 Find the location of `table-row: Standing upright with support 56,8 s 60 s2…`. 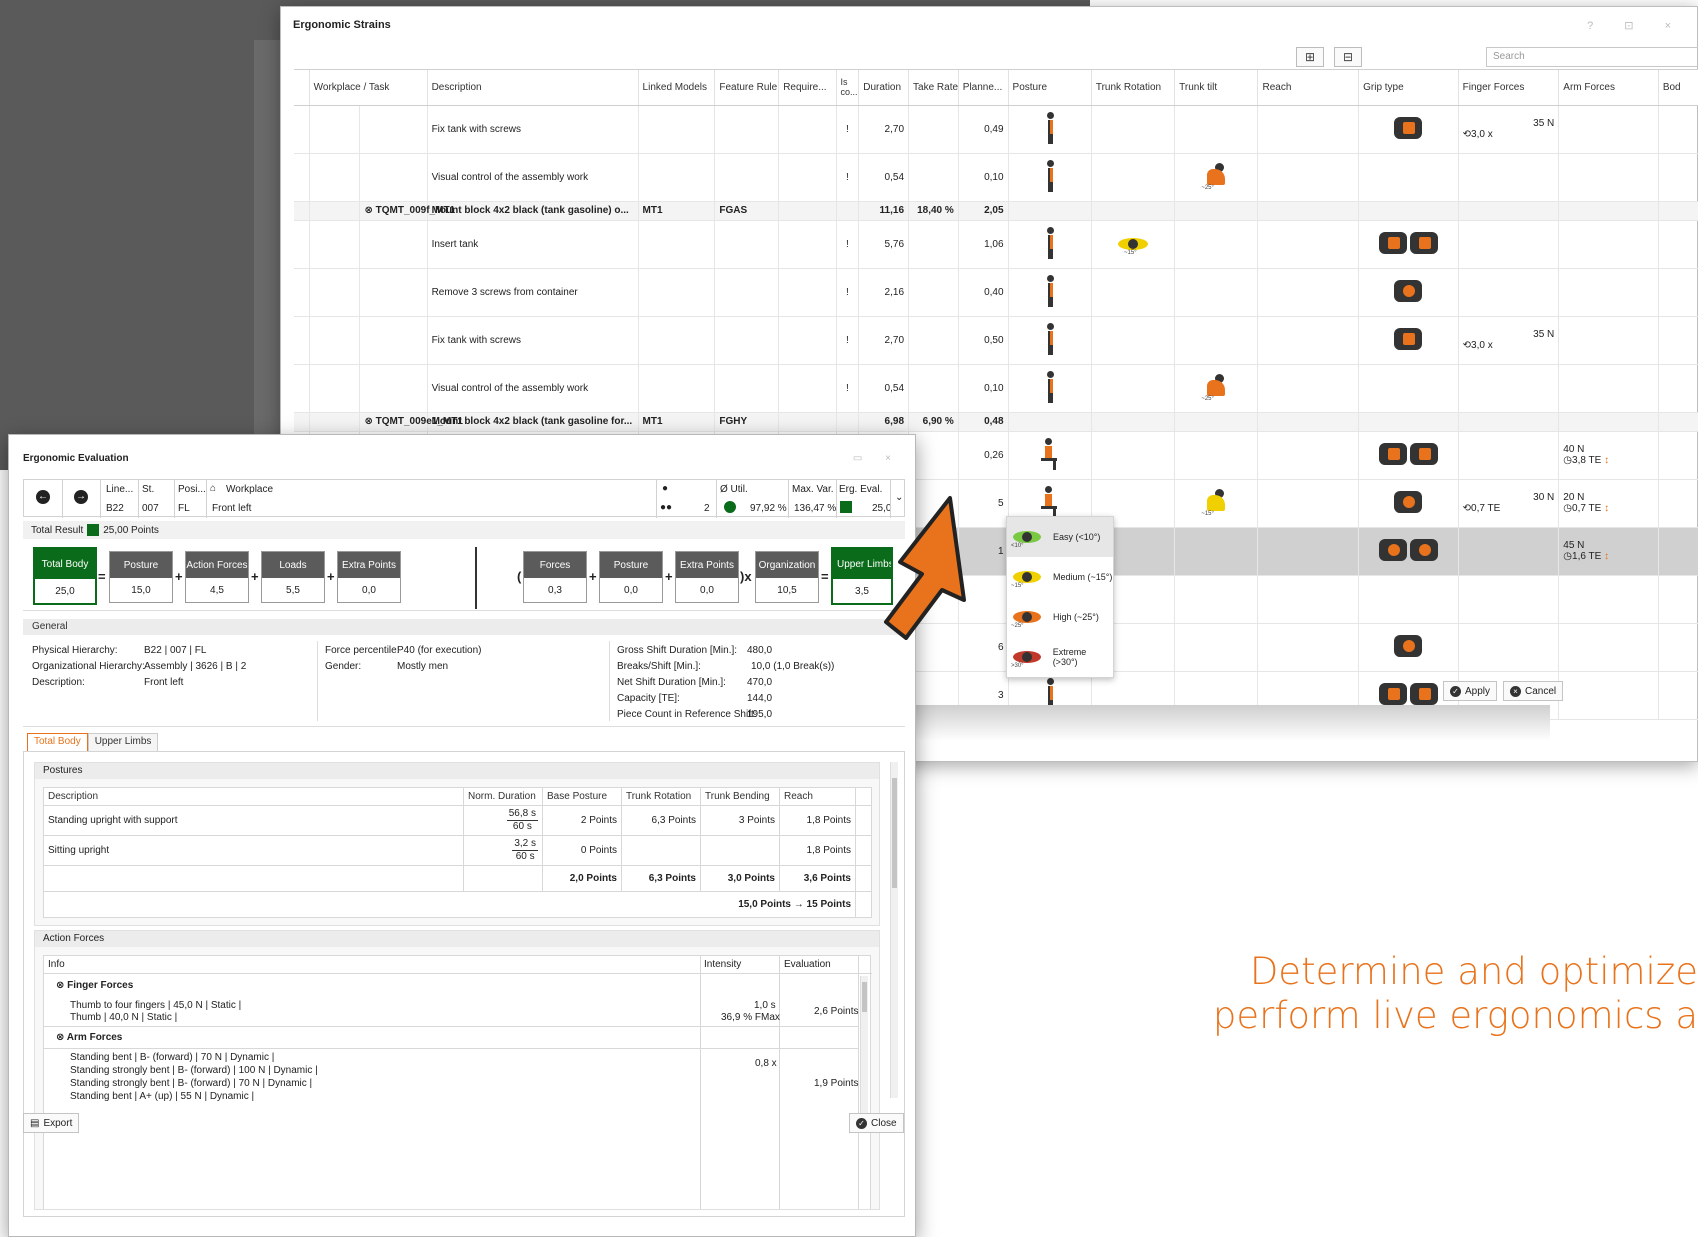

table-row: Standing upright with support 56,8 s 60 s2… is located at coordinates (457, 820).